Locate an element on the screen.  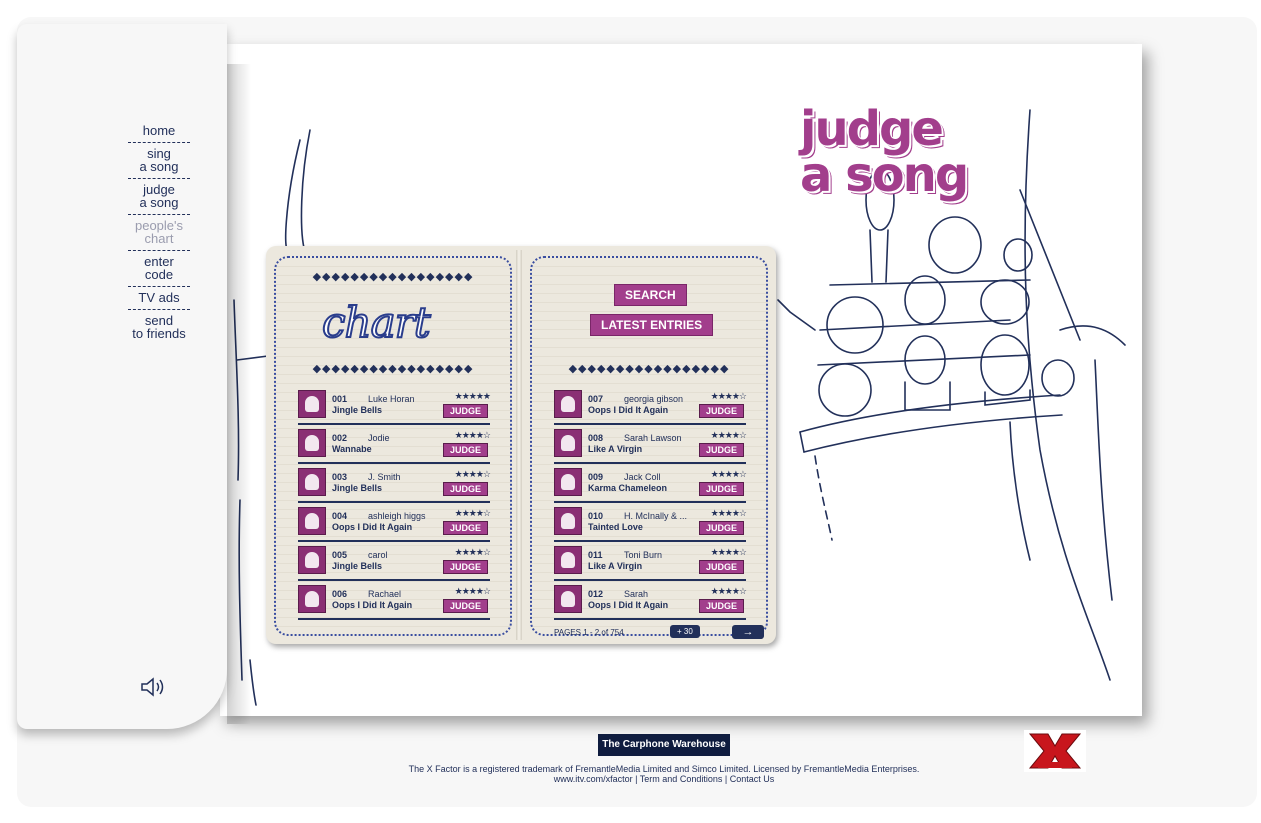
entry-number: 009 is located at coordinates (596, 477).